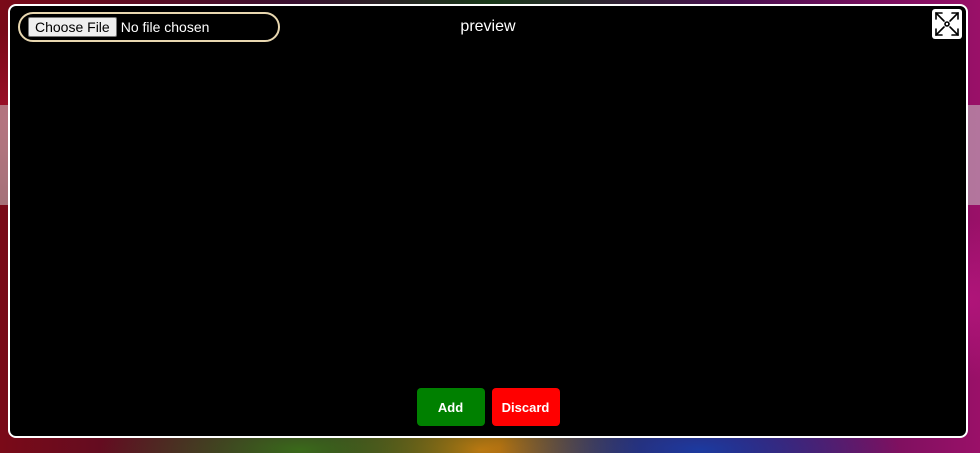 This screenshot has height=453, width=980. I want to click on modal-title: preview, so click(488, 26).